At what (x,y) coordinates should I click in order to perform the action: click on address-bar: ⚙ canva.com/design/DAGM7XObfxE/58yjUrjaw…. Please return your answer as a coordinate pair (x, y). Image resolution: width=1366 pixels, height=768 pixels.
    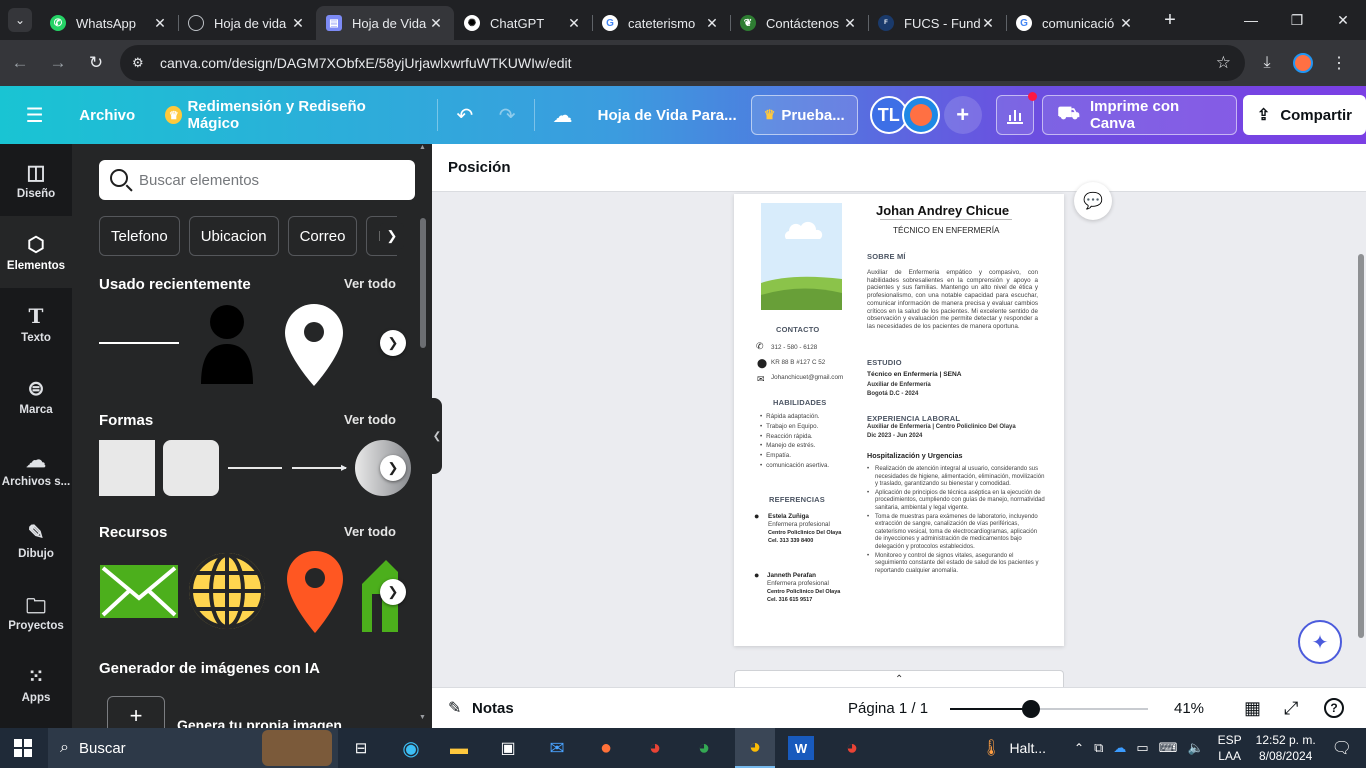
    Looking at the image, I should click on (682, 63).